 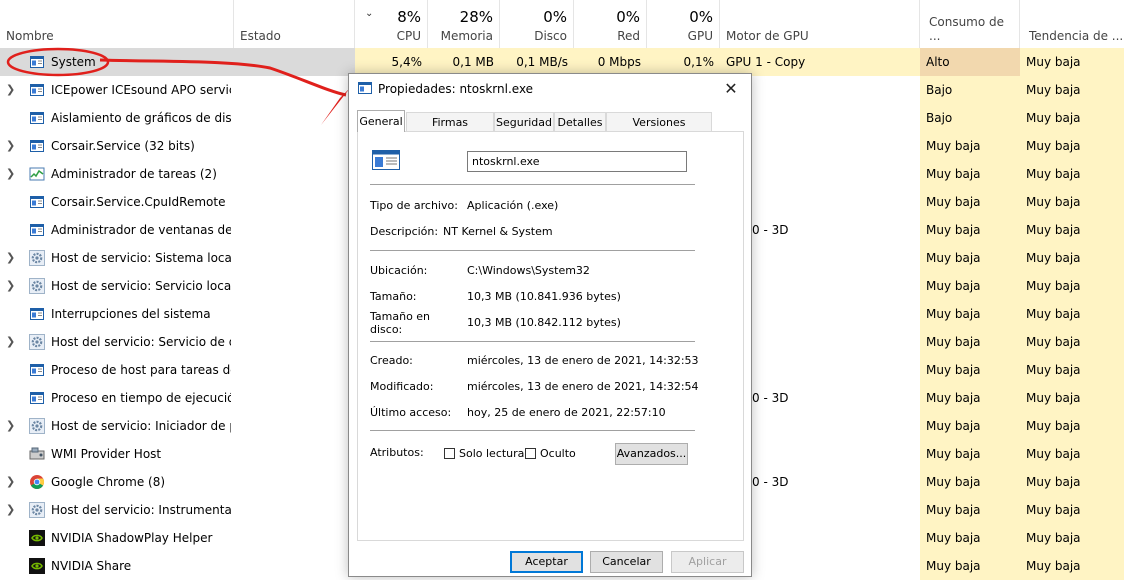 I want to click on readonly-checkbox, so click(x=449, y=453).